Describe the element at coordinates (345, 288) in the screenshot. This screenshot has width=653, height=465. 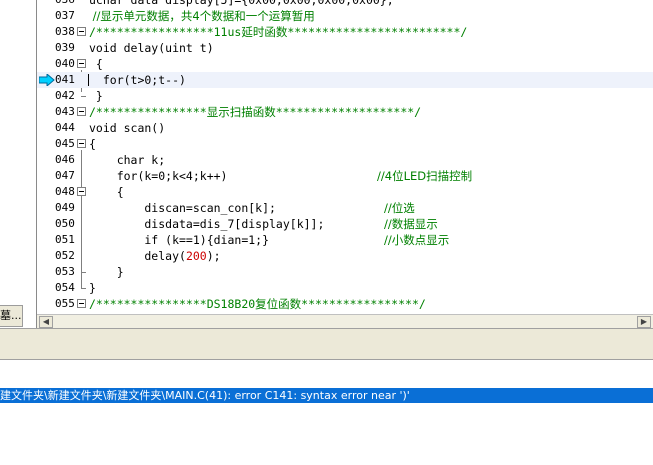
I see `code-line: 054 }` at that location.